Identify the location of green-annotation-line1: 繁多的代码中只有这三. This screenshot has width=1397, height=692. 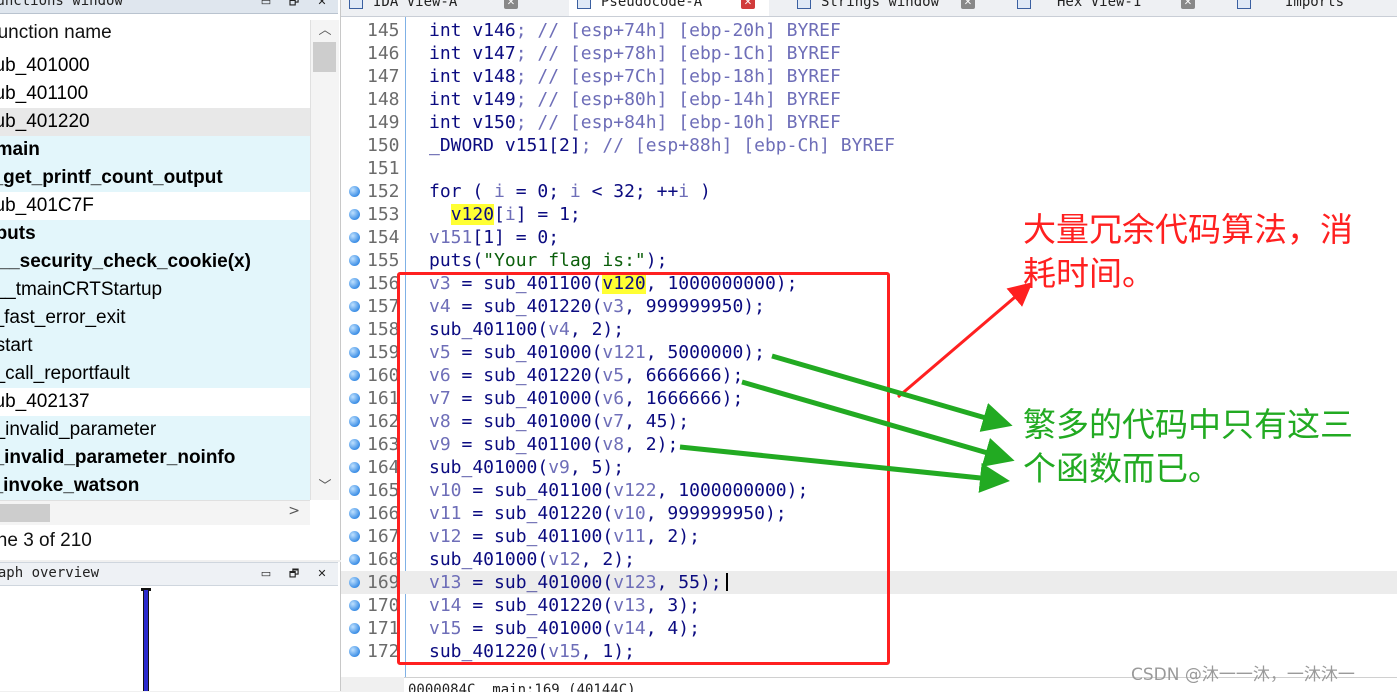
(1188, 424).